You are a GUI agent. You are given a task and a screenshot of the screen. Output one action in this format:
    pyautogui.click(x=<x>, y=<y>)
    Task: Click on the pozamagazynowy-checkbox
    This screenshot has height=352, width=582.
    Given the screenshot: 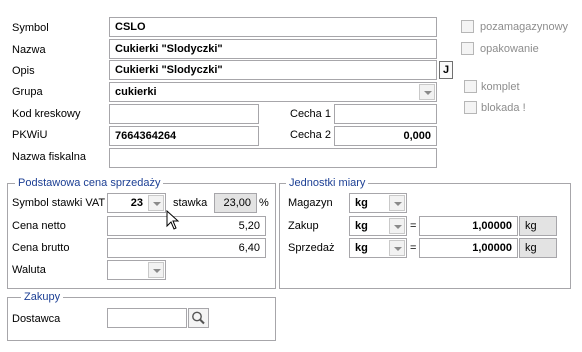 What is the action you would take?
    pyautogui.click(x=467, y=26)
    